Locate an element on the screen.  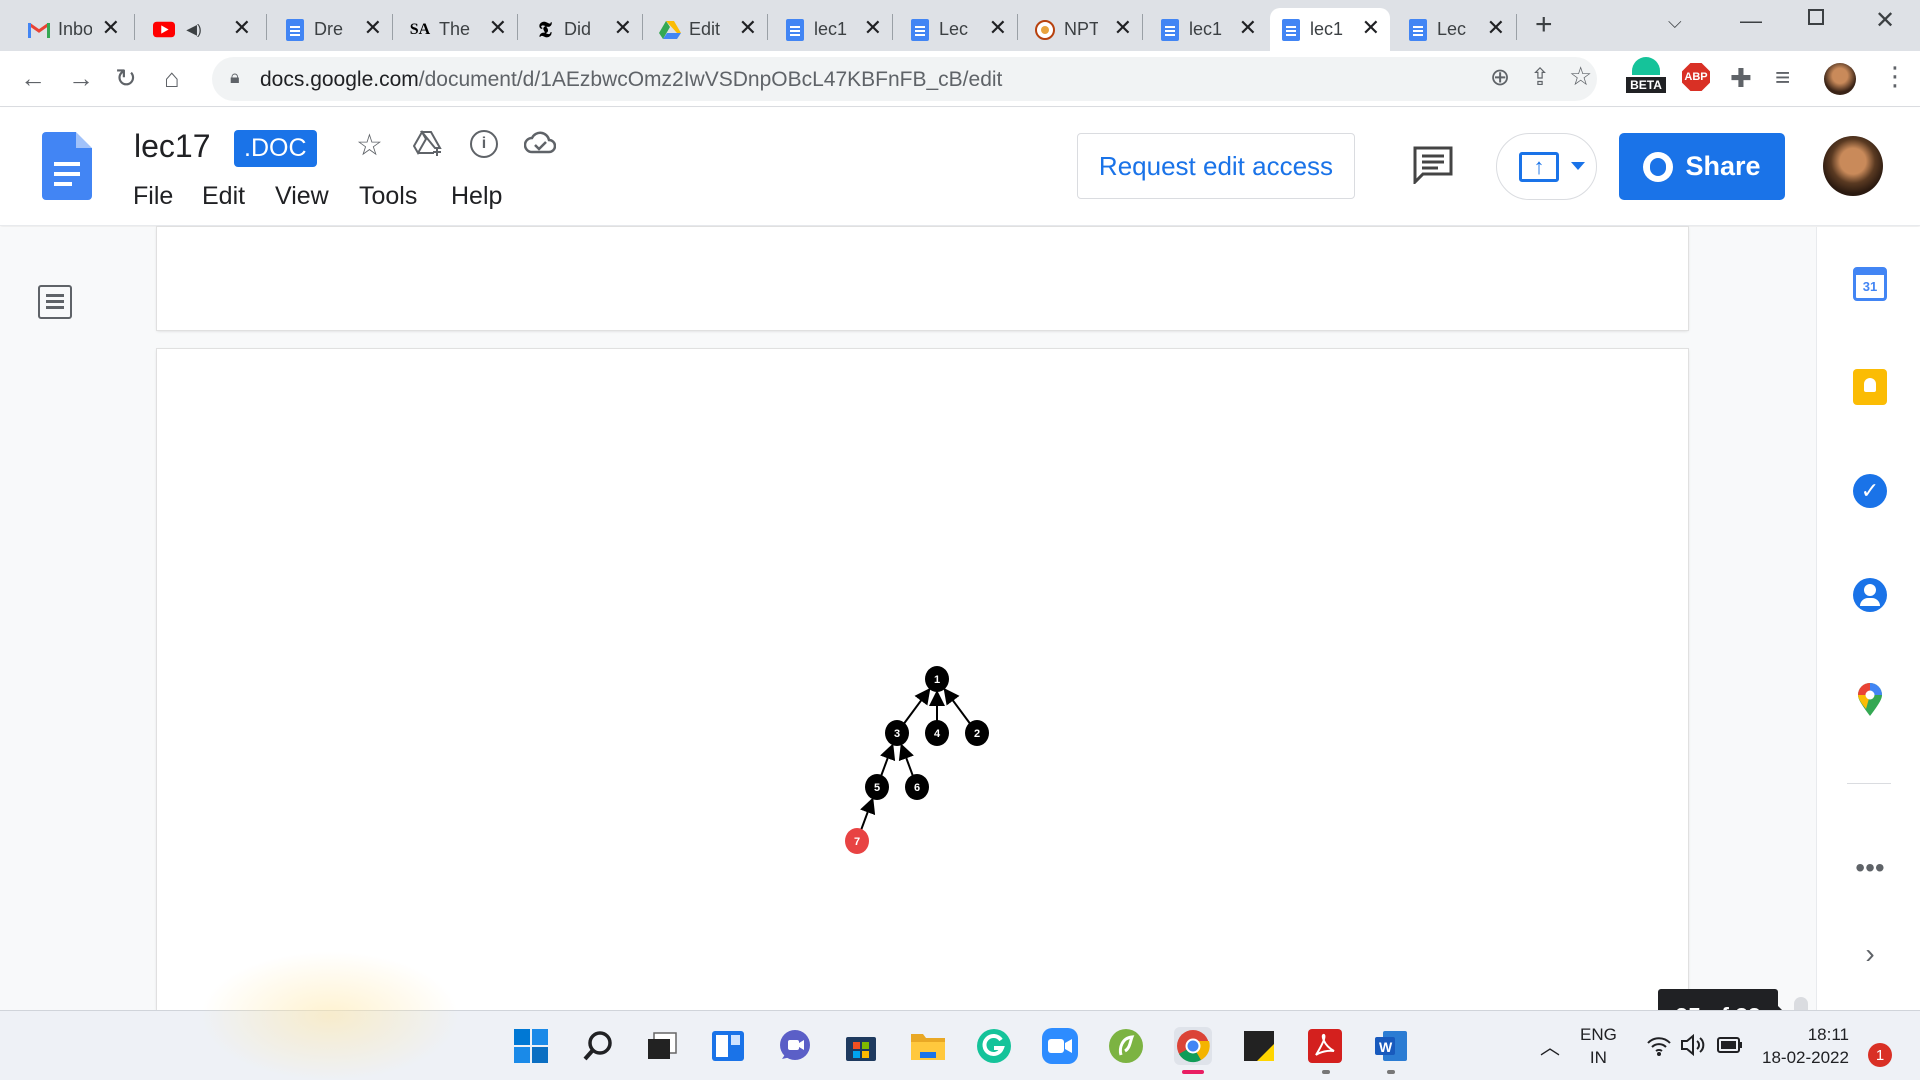
volume-icon is located at coordinates (1694, 1047).